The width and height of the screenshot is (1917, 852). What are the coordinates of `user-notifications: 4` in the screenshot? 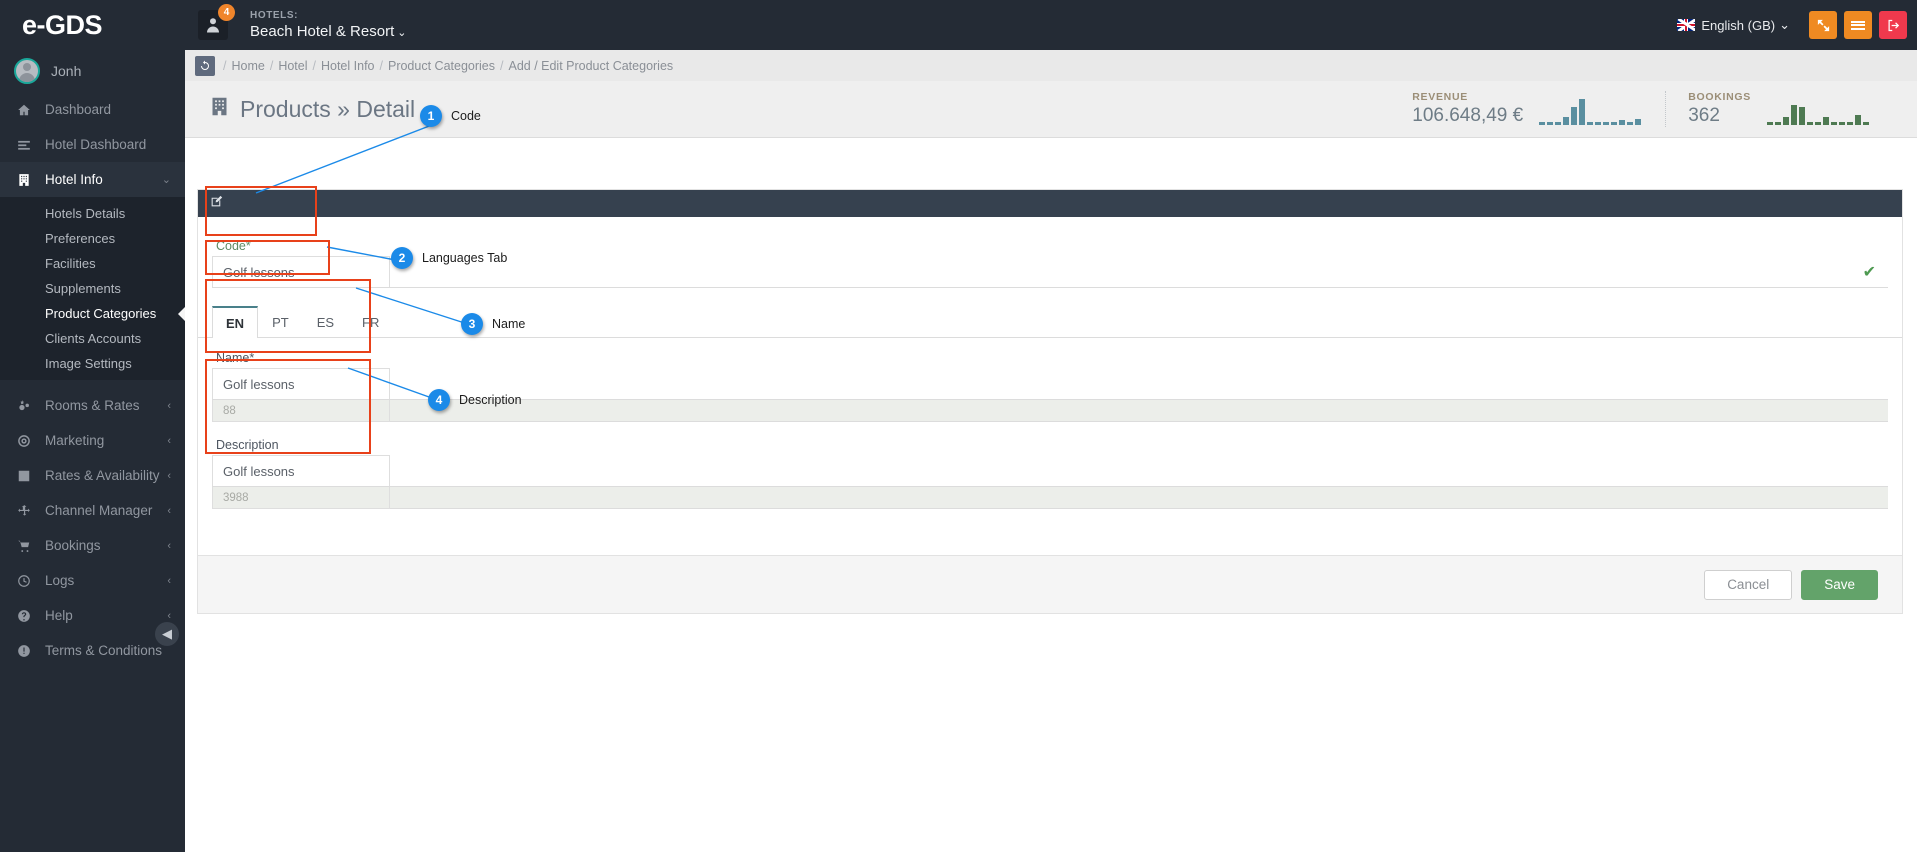 It's located at (213, 25).